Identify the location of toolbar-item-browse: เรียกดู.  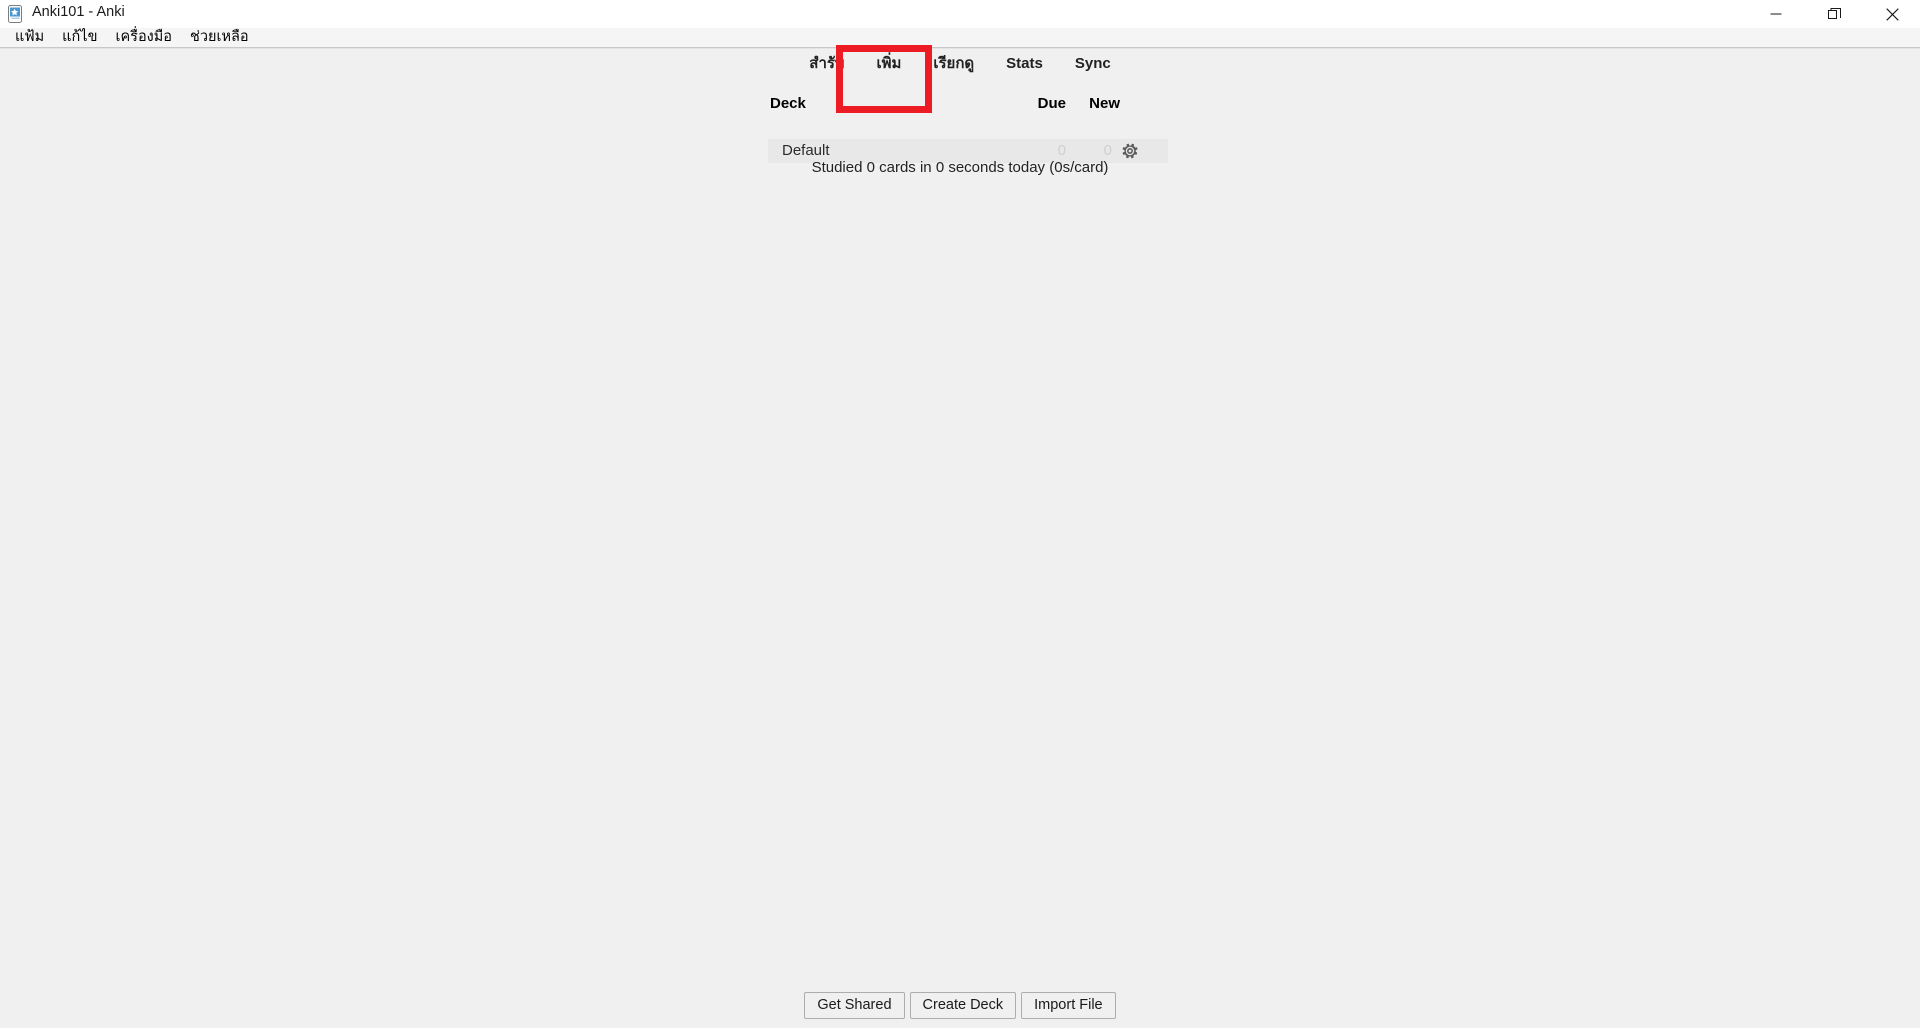
(953, 64).